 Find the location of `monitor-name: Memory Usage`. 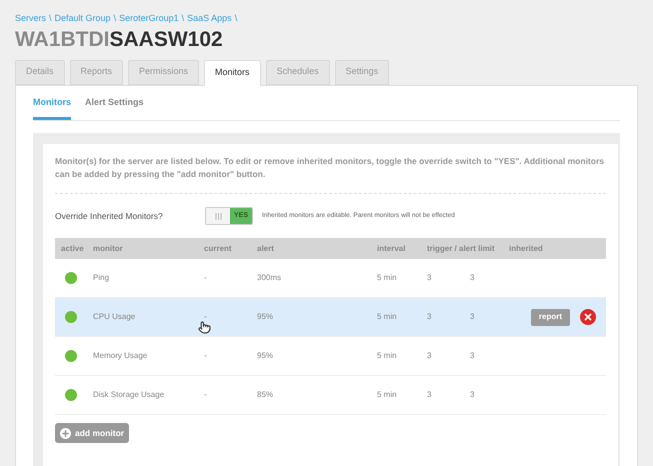

monitor-name: Memory Usage is located at coordinates (120, 356).